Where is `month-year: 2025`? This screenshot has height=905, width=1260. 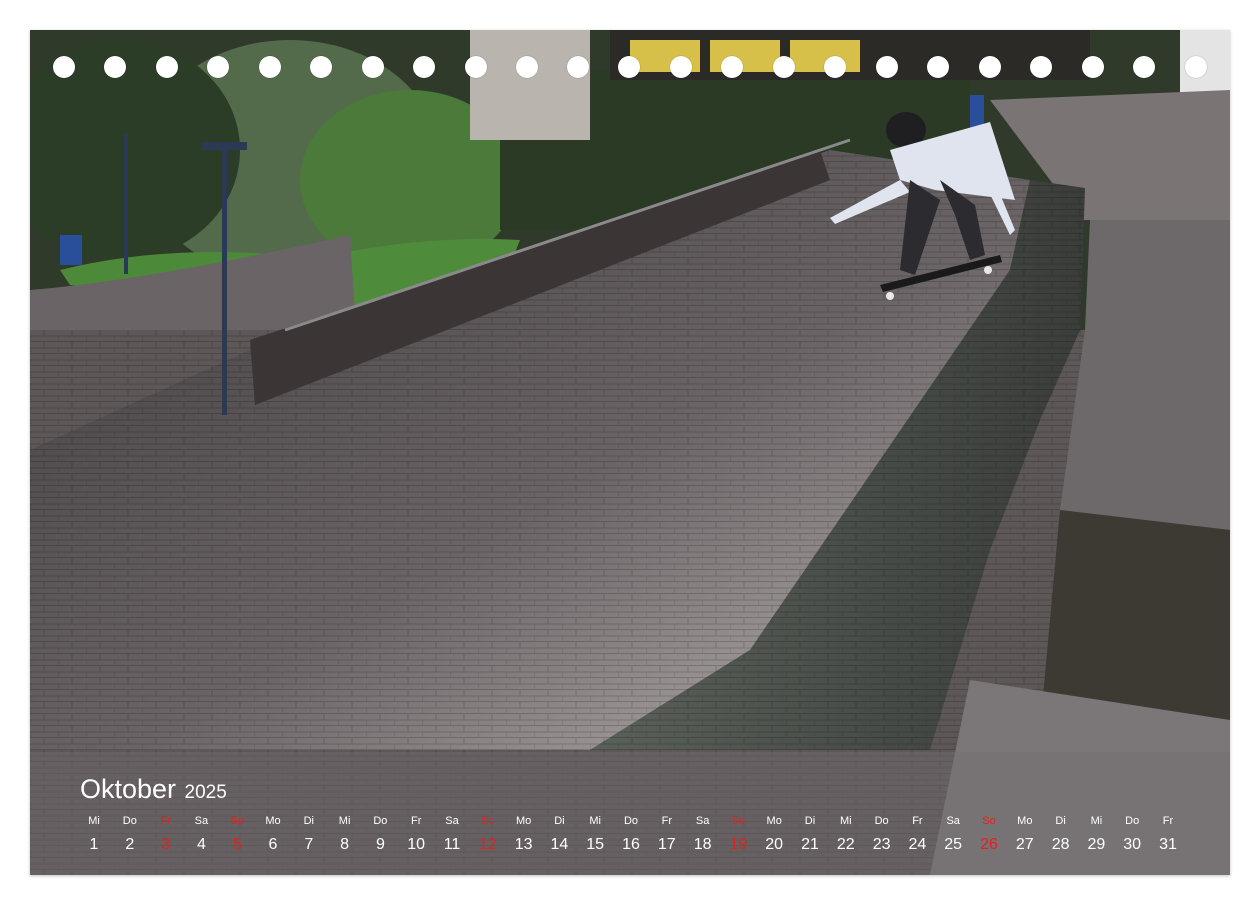
month-year: 2025 is located at coordinates (205, 792).